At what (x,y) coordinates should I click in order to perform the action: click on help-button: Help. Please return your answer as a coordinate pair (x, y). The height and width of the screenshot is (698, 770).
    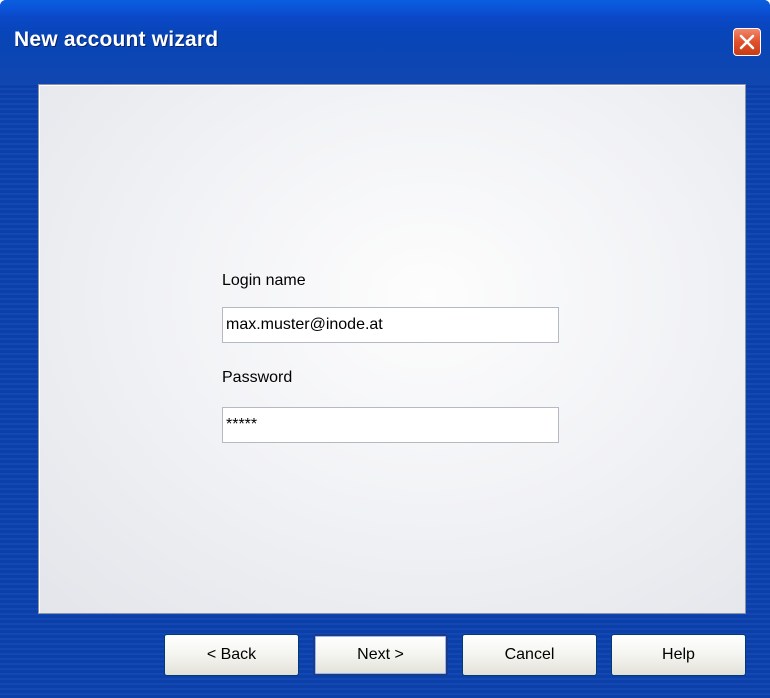
    Looking at the image, I should click on (678, 655).